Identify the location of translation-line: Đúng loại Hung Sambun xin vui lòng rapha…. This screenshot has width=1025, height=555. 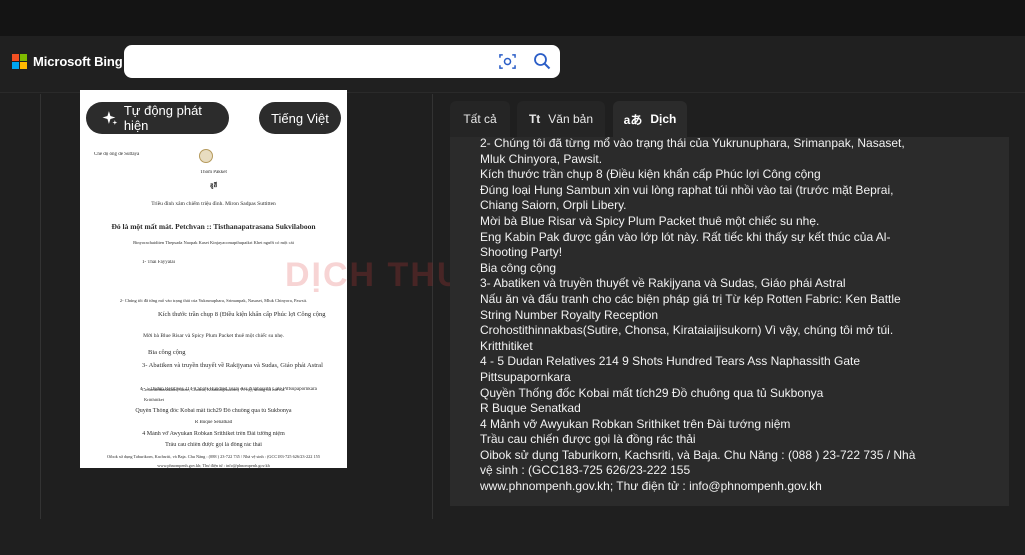
(687, 189).